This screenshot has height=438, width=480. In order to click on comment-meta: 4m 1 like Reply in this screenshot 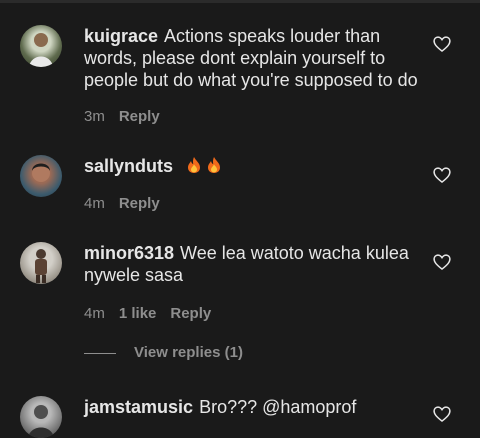, I will do `click(154, 313)`.